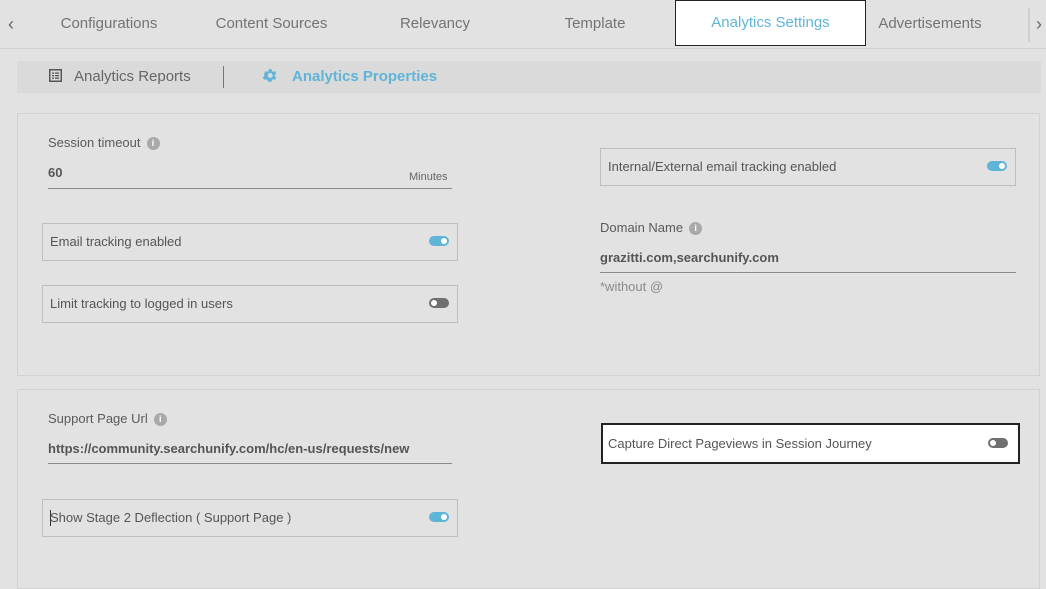 The height and width of the screenshot is (589, 1046). Describe the element at coordinates (365, 76) in the screenshot. I see `subnav-properties-label: Analytics Properties` at that location.